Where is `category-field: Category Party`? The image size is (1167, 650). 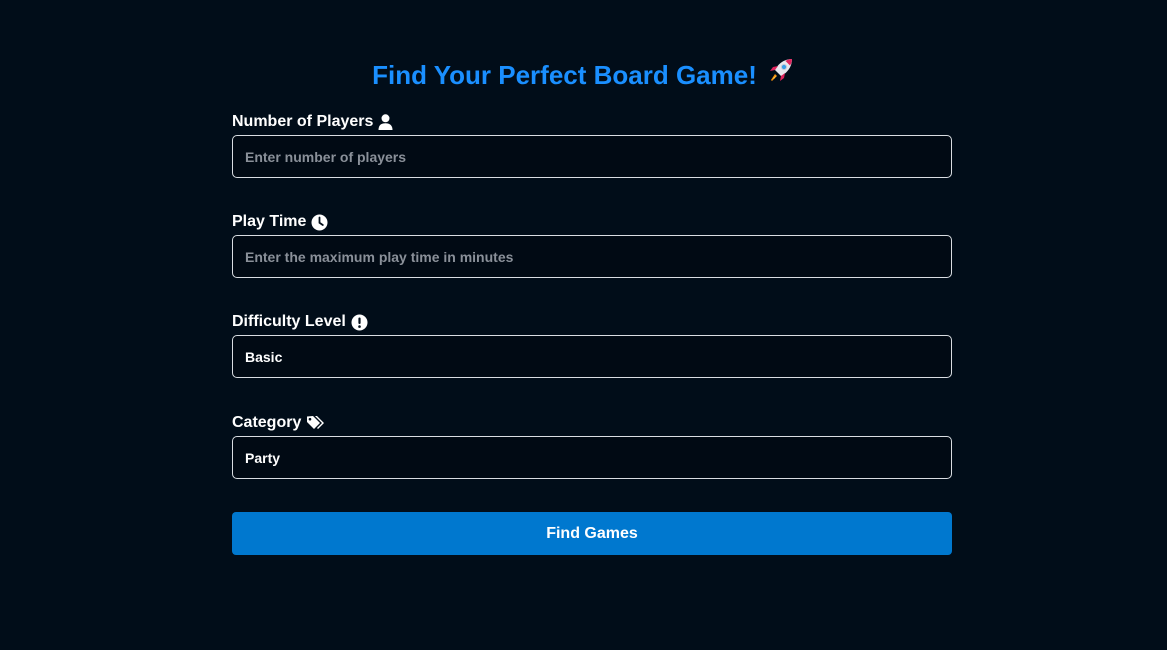 category-field: Category Party is located at coordinates (592, 446).